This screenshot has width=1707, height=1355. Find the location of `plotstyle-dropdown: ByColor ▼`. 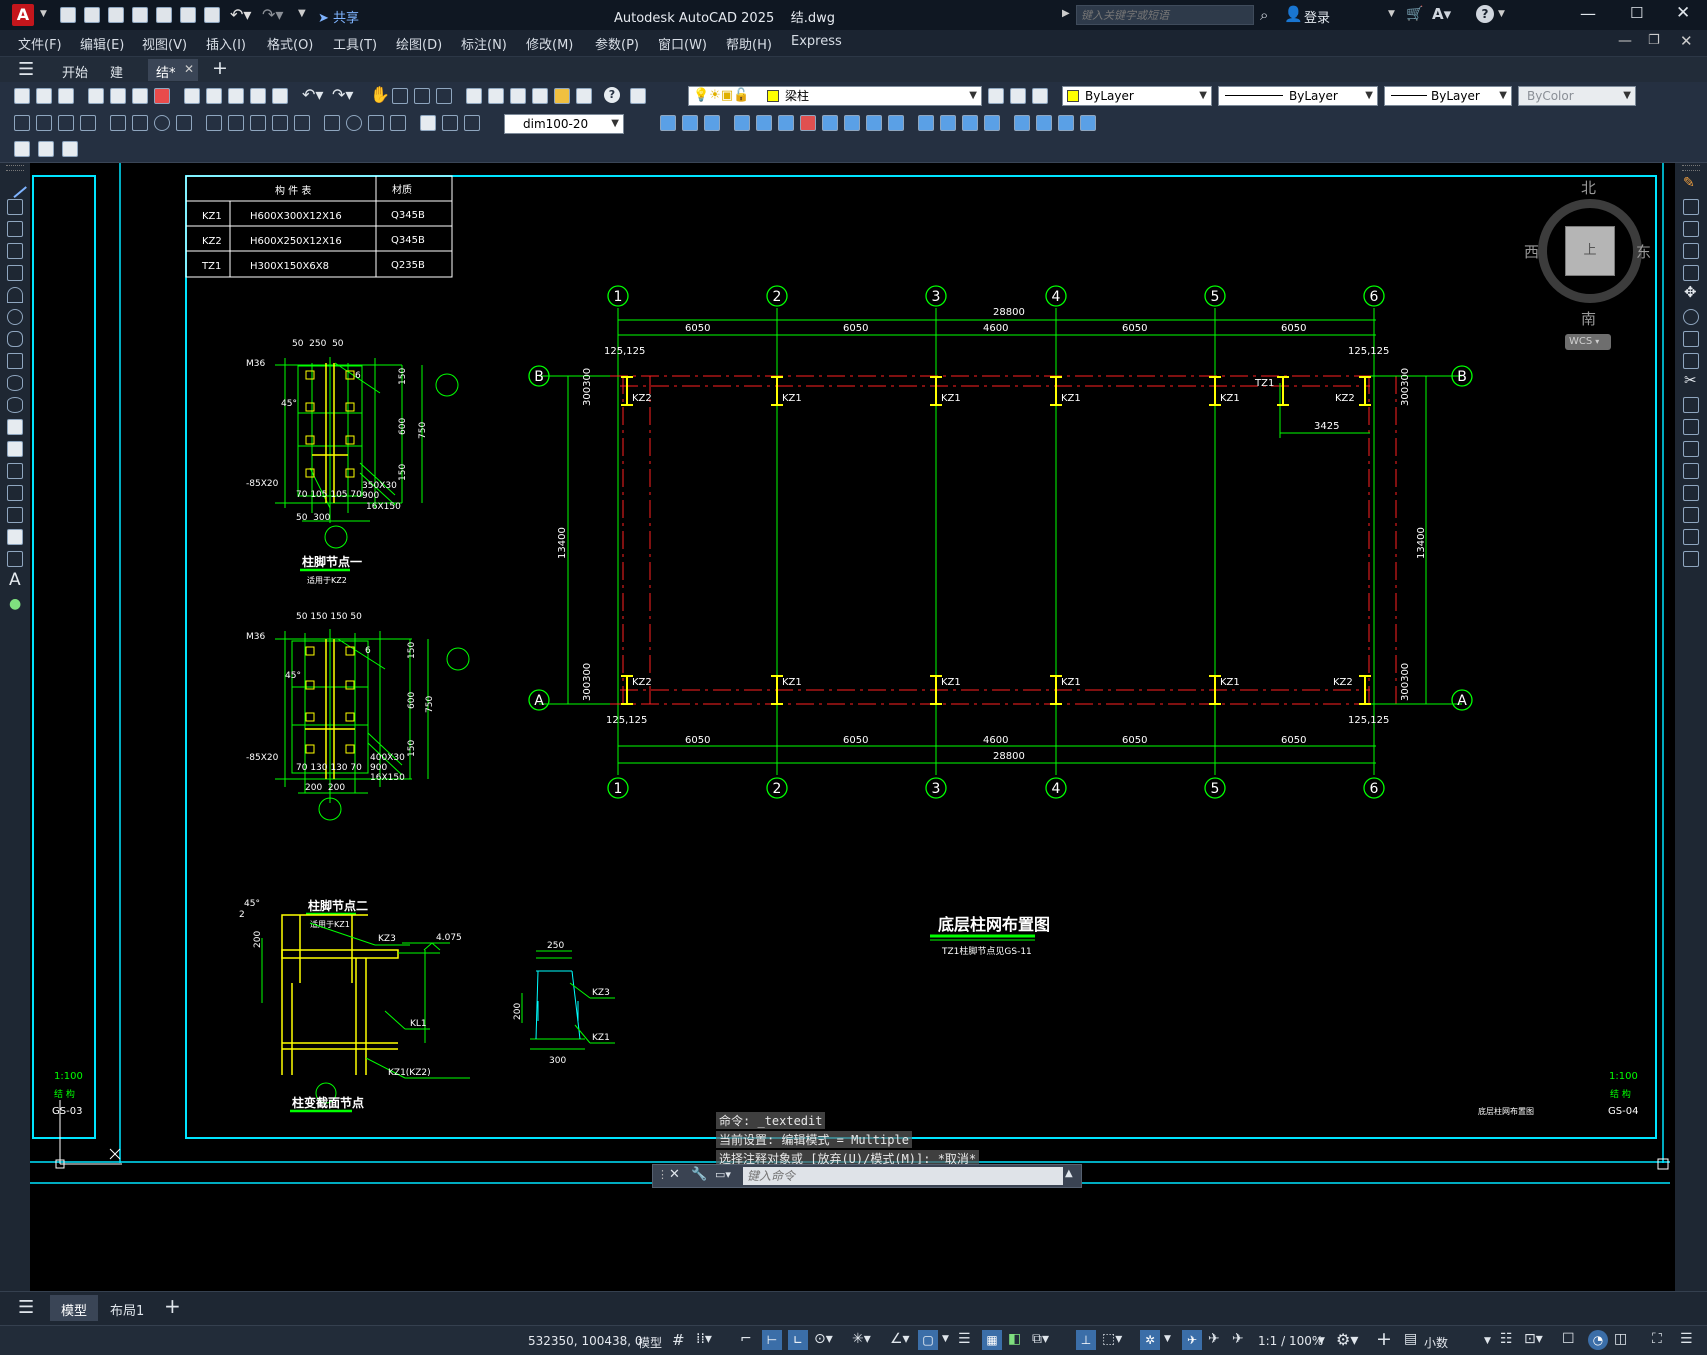

plotstyle-dropdown: ByColor ▼ is located at coordinates (1577, 96).